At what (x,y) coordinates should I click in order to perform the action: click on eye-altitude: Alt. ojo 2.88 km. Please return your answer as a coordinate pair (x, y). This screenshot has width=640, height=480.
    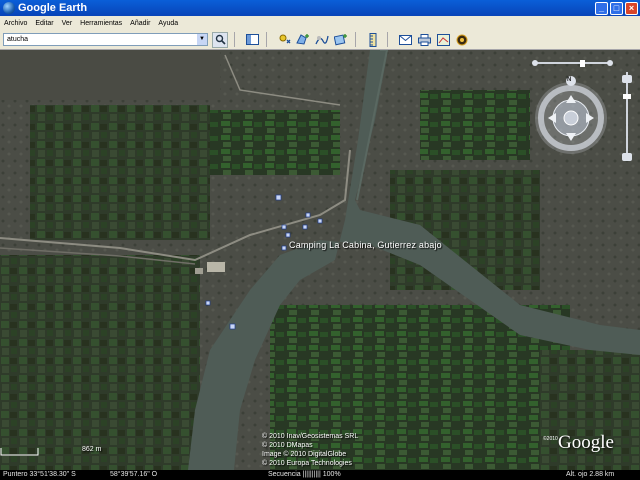
    Looking at the image, I should click on (590, 474).